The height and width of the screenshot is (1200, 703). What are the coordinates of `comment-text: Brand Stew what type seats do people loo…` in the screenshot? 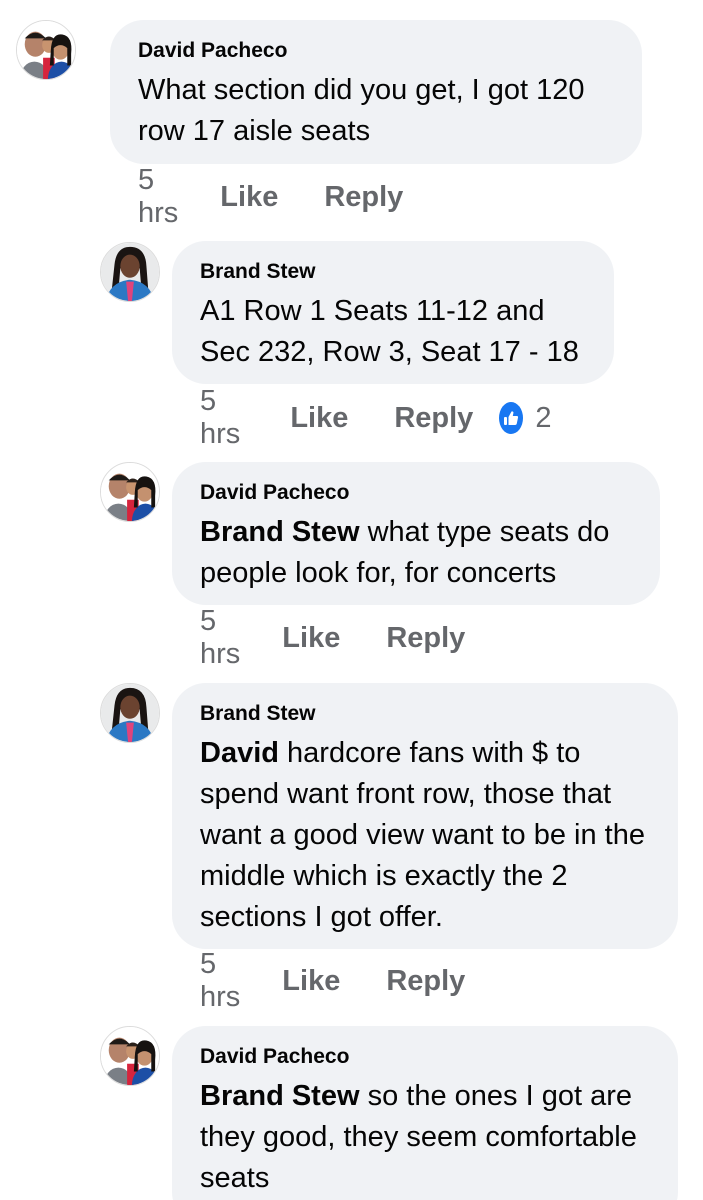 It's located at (416, 553).